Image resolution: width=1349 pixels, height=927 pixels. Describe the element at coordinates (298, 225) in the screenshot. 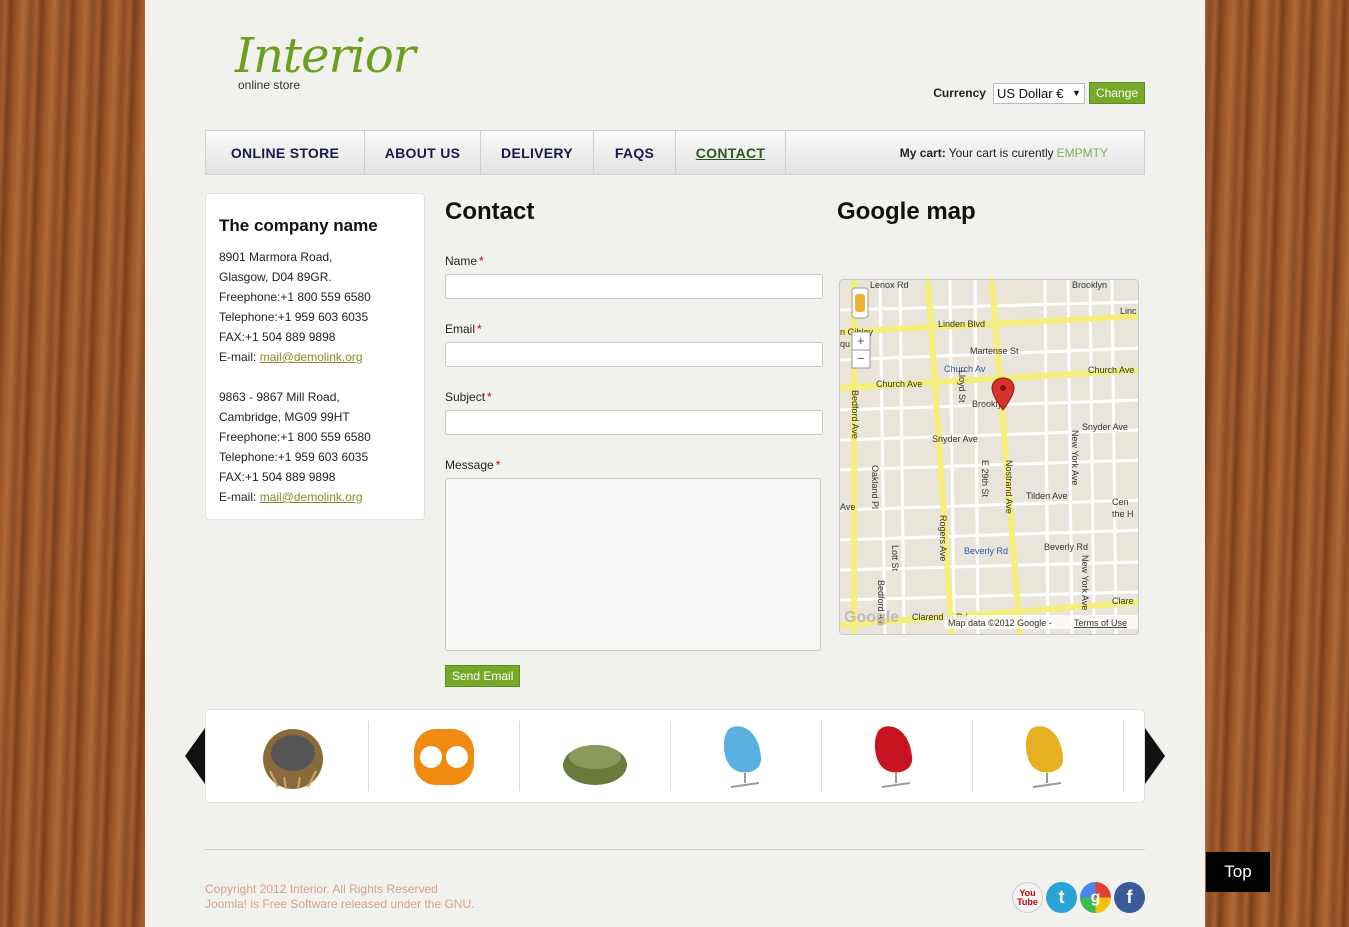

I see `company-name: The company name` at that location.